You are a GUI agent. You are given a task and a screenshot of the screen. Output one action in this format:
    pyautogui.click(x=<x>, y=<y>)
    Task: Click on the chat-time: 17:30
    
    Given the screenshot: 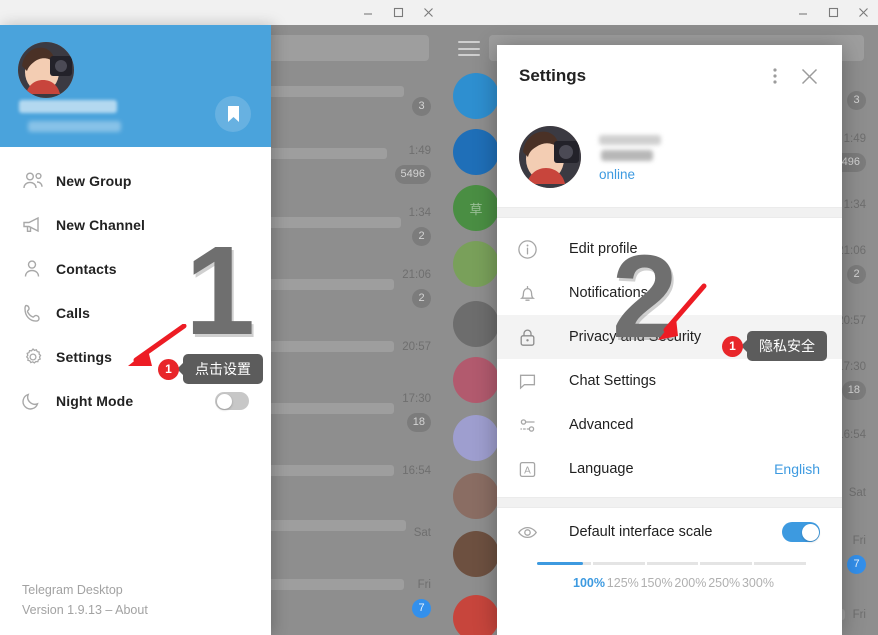 What is the action you would take?
    pyautogui.click(x=416, y=398)
    